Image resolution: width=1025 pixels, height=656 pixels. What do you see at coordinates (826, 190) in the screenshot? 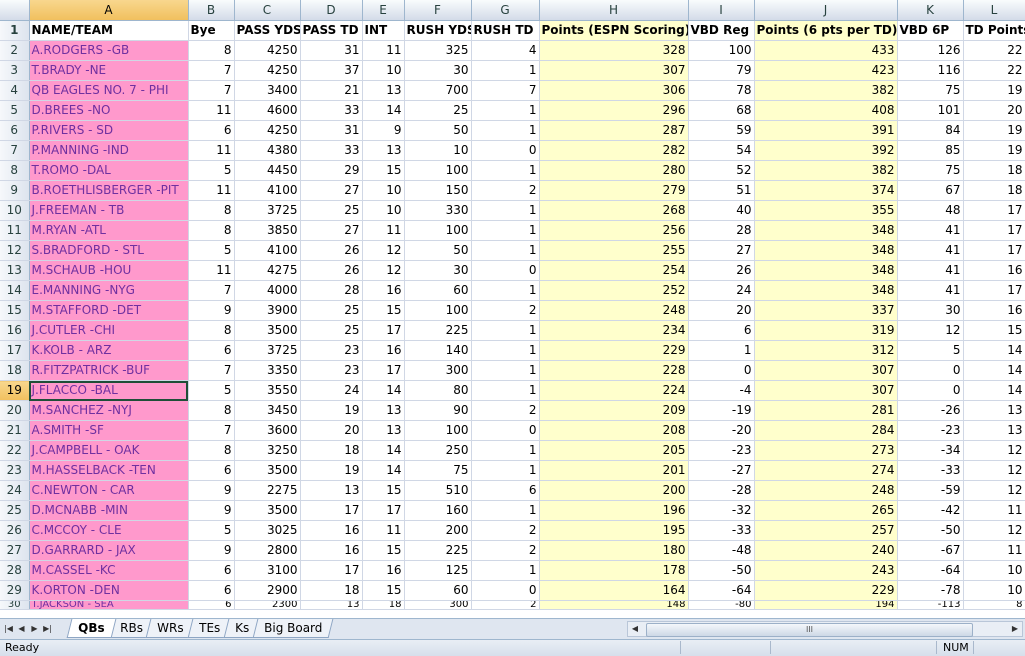
I see `stat-cell: 374` at bounding box center [826, 190].